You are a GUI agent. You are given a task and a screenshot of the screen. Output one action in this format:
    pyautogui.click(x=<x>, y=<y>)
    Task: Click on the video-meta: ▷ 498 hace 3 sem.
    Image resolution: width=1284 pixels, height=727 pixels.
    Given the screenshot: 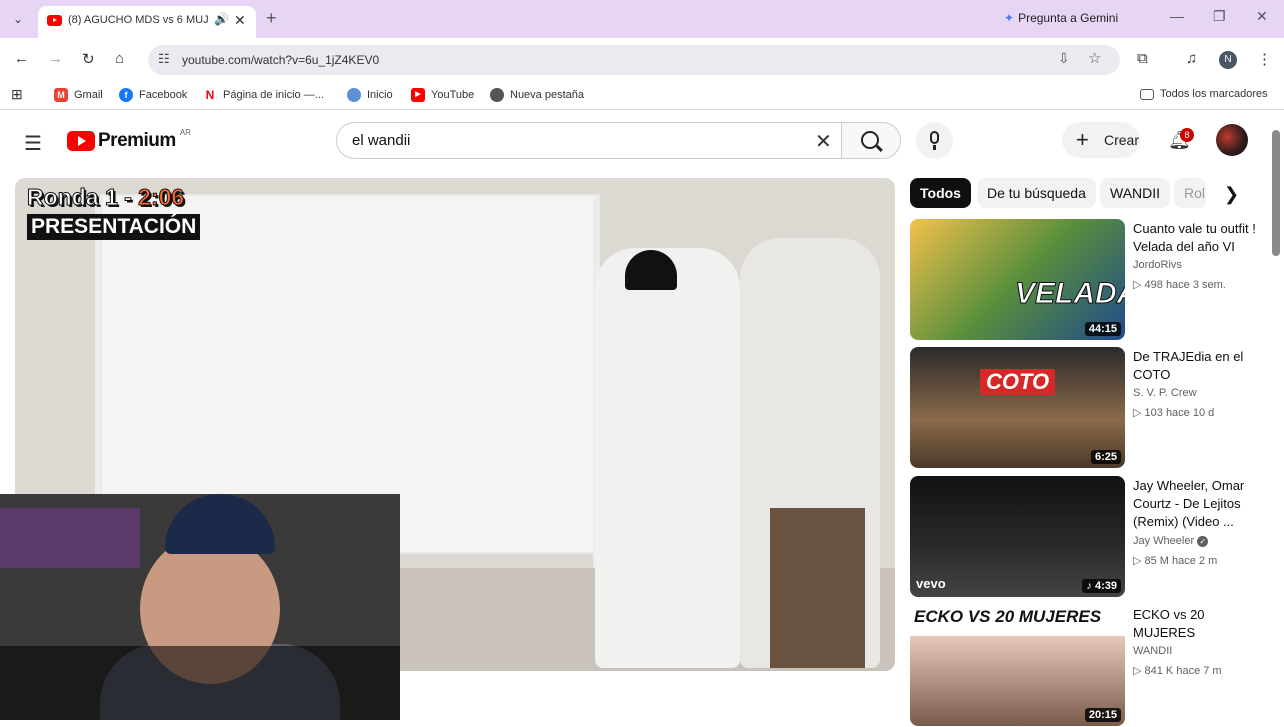 What is the action you would take?
    pyautogui.click(x=1179, y=284)
    